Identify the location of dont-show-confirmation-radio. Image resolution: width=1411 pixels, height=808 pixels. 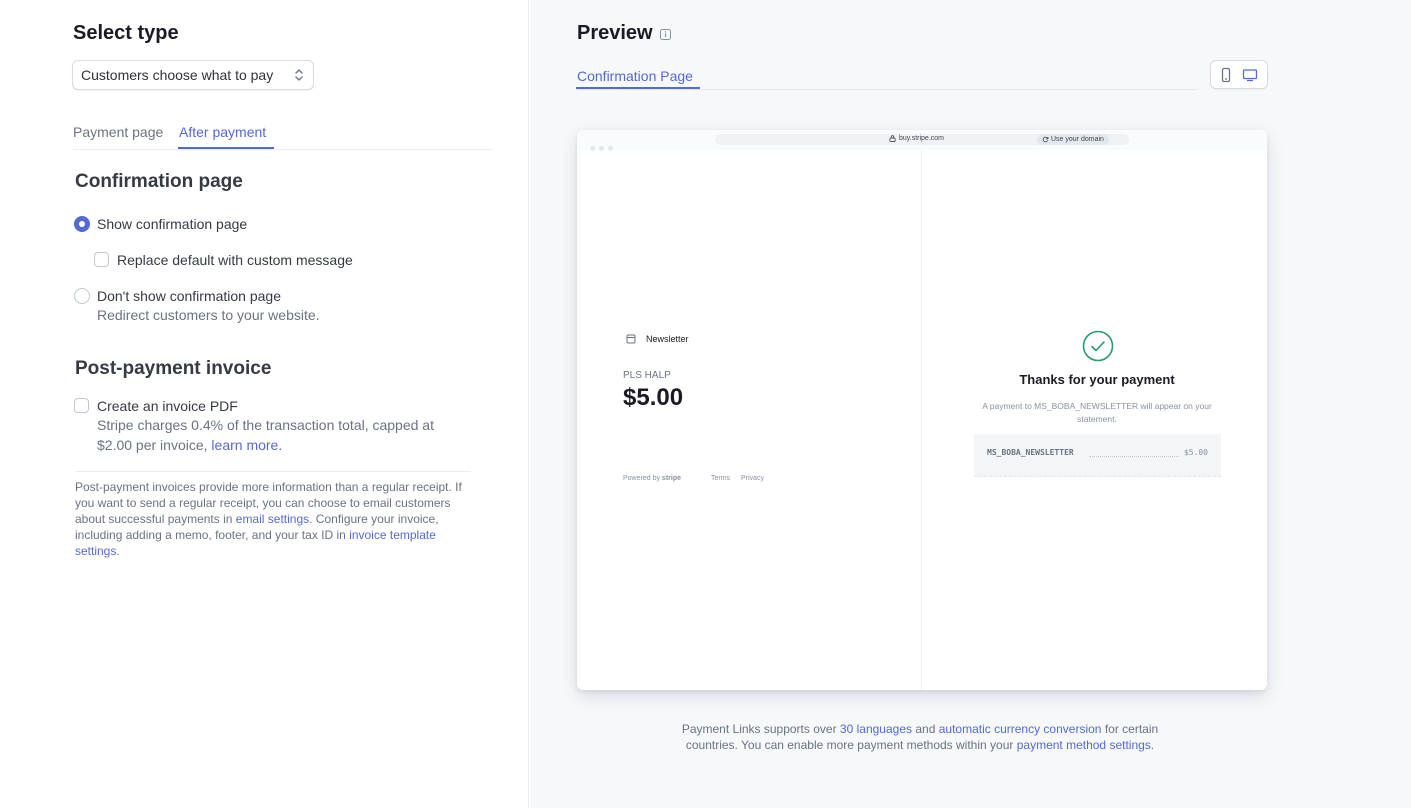
(82, 296).